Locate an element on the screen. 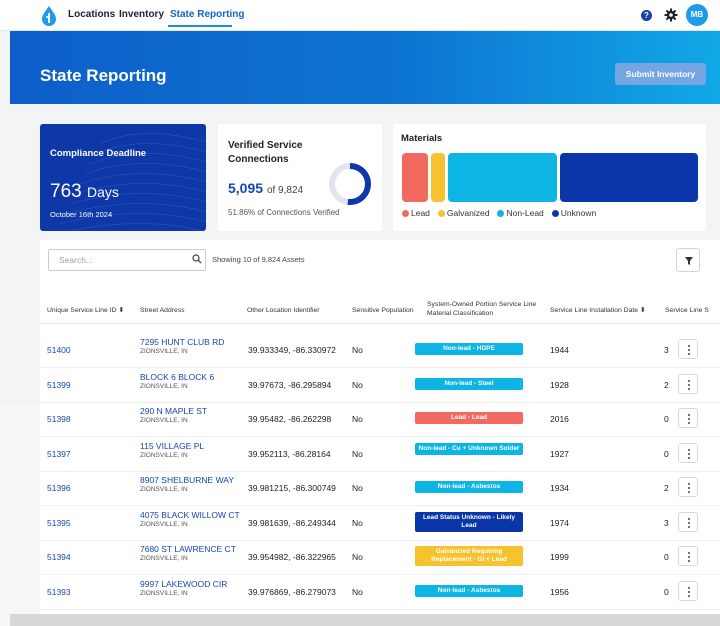 This screenshot has height=626, width=720. left-gutter is located at coordinates (20, 515).